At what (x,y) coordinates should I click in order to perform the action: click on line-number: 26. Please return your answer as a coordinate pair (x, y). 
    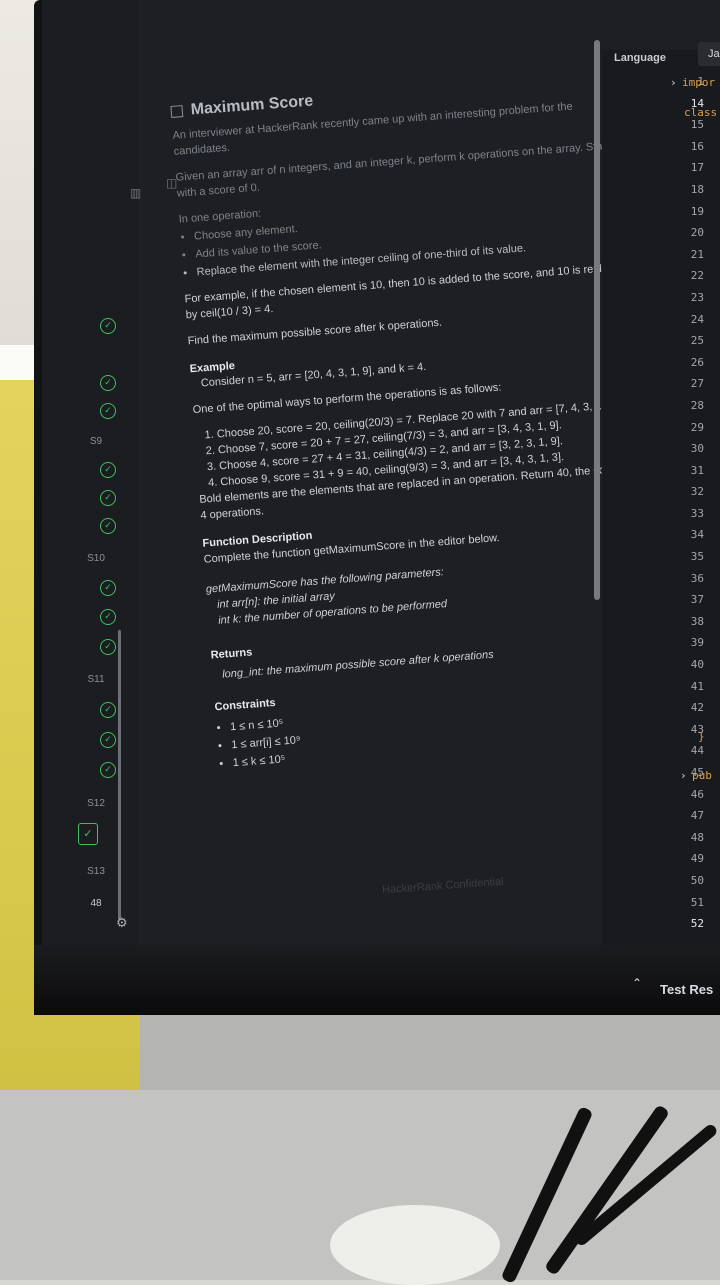
    Looking at the image, I should click on (697, 362).